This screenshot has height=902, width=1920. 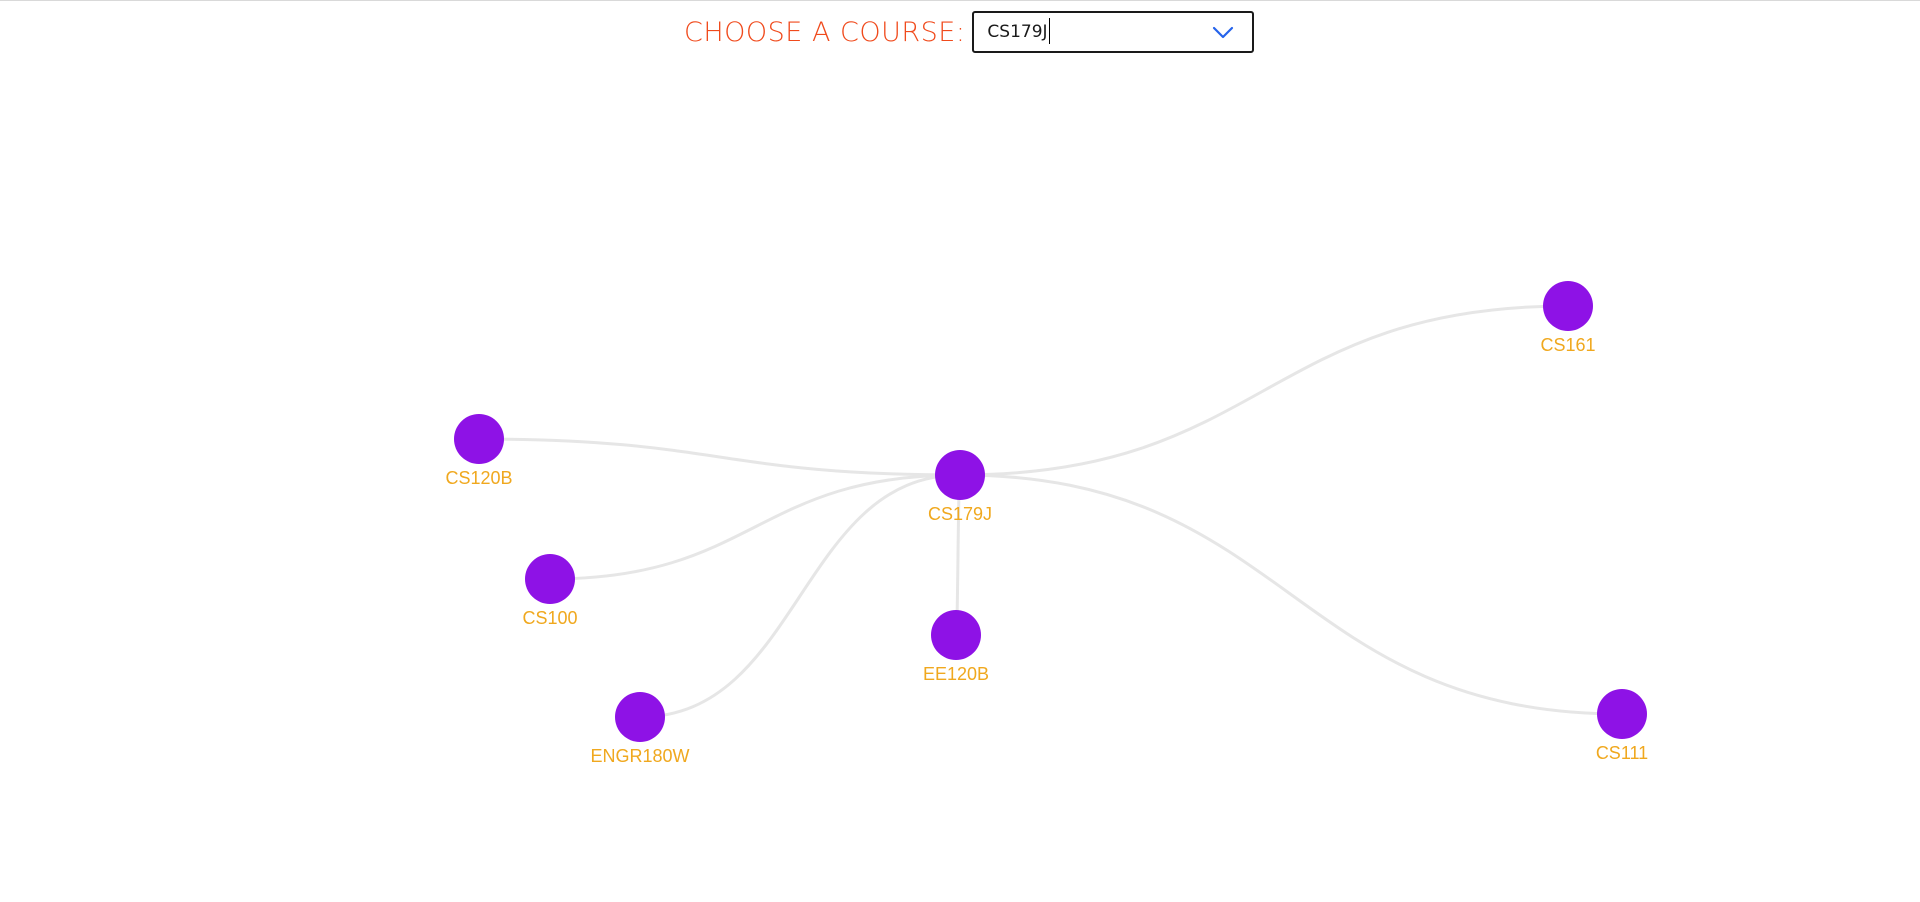 I want to click on node-cs100: CS100, so click(x=550, y=591).